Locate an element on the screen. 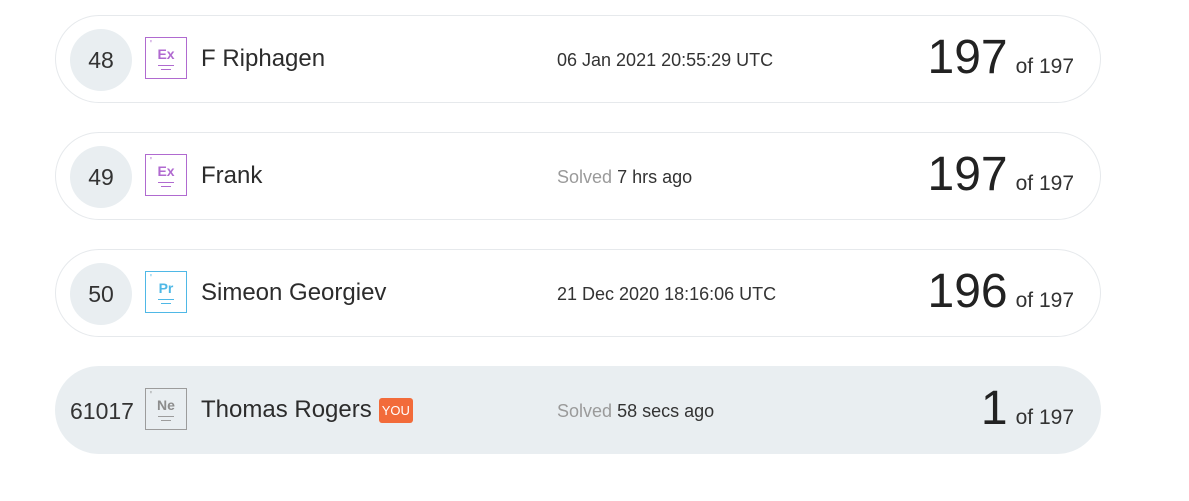 The height and width of the screenshot is (501, 1189). rank-number: 50 is located at coordinates (101, 294).